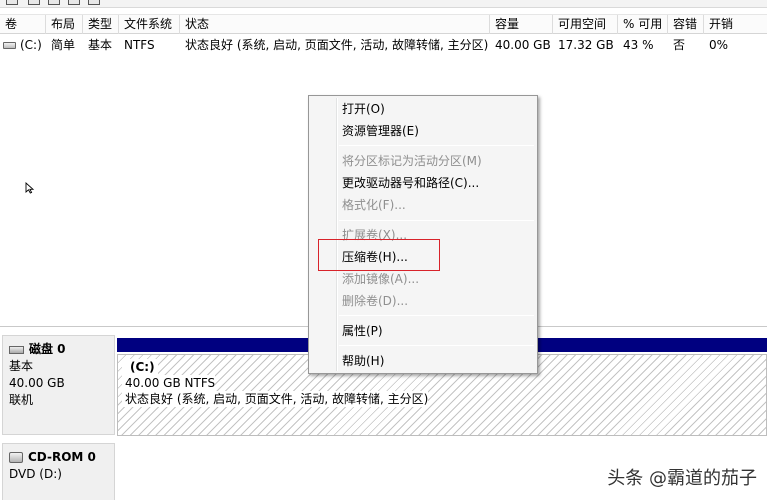 This screenshot has height=500, width=767. Describe the element at coordinates (523, 45) in the screenshot. I see `capacity-cell: 40.00 GB` at that location.